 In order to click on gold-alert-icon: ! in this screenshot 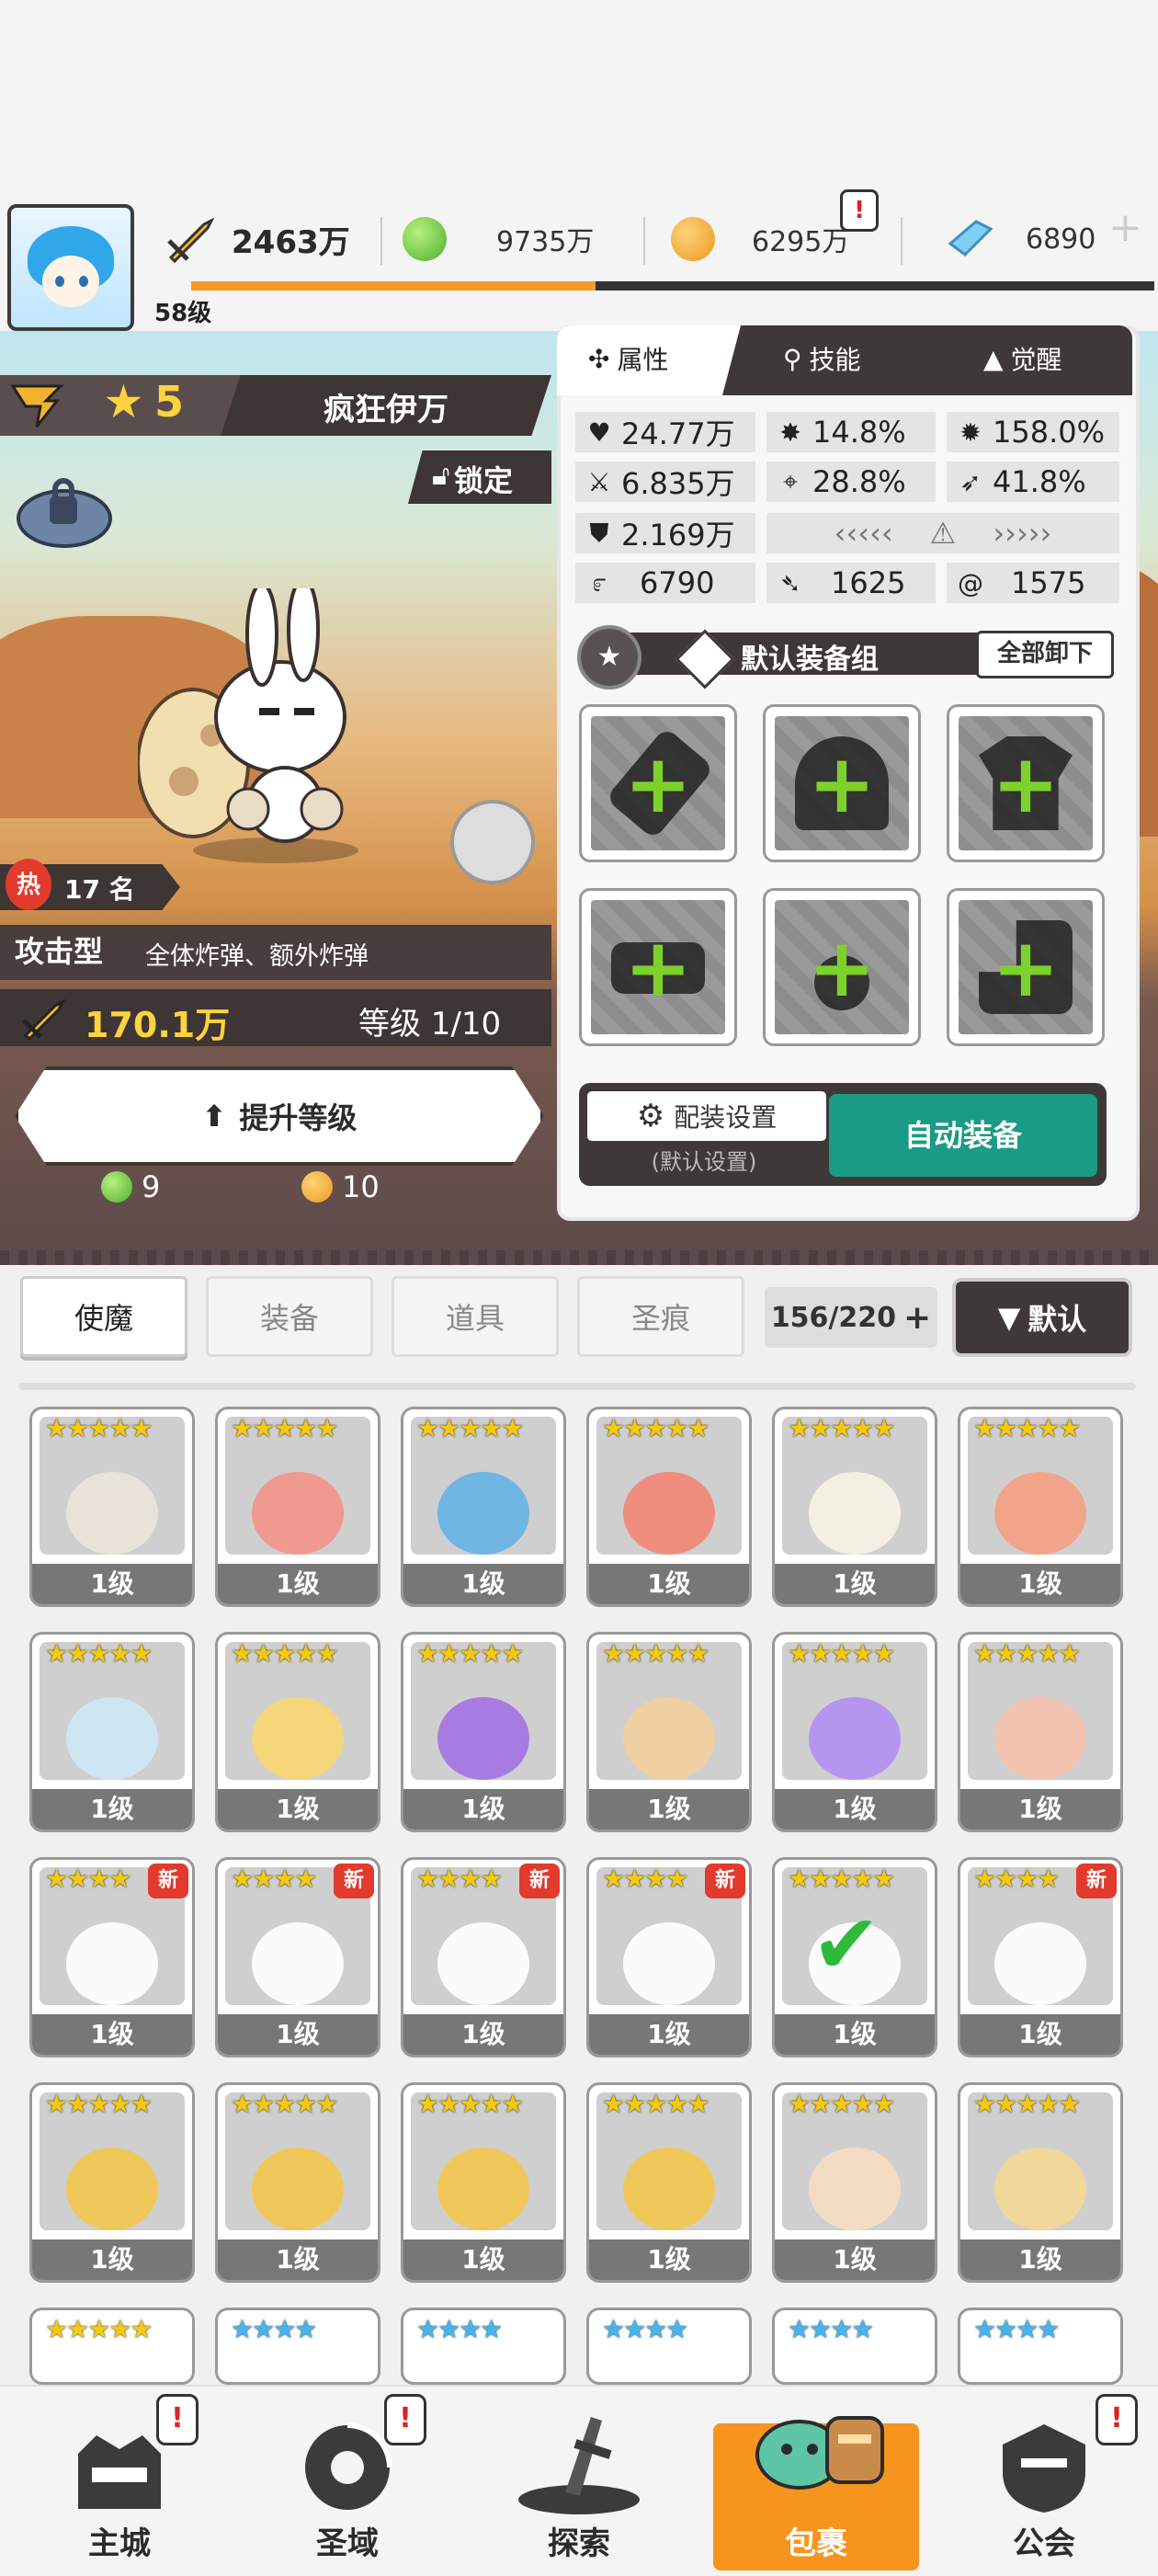, I will do `click(859, 210)`.